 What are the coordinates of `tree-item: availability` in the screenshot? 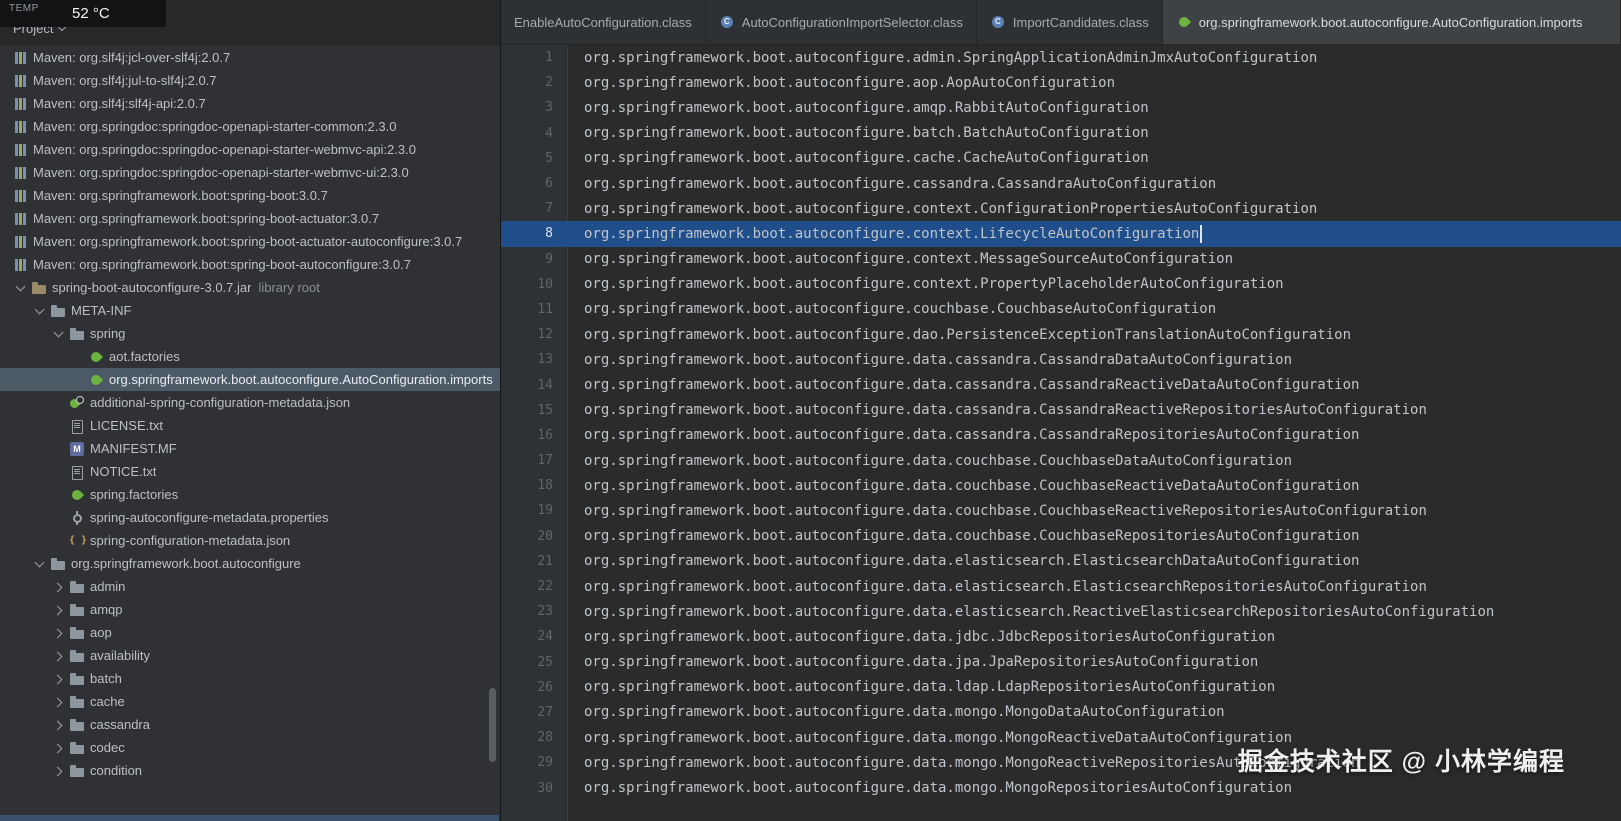 It's located at (250, 655).